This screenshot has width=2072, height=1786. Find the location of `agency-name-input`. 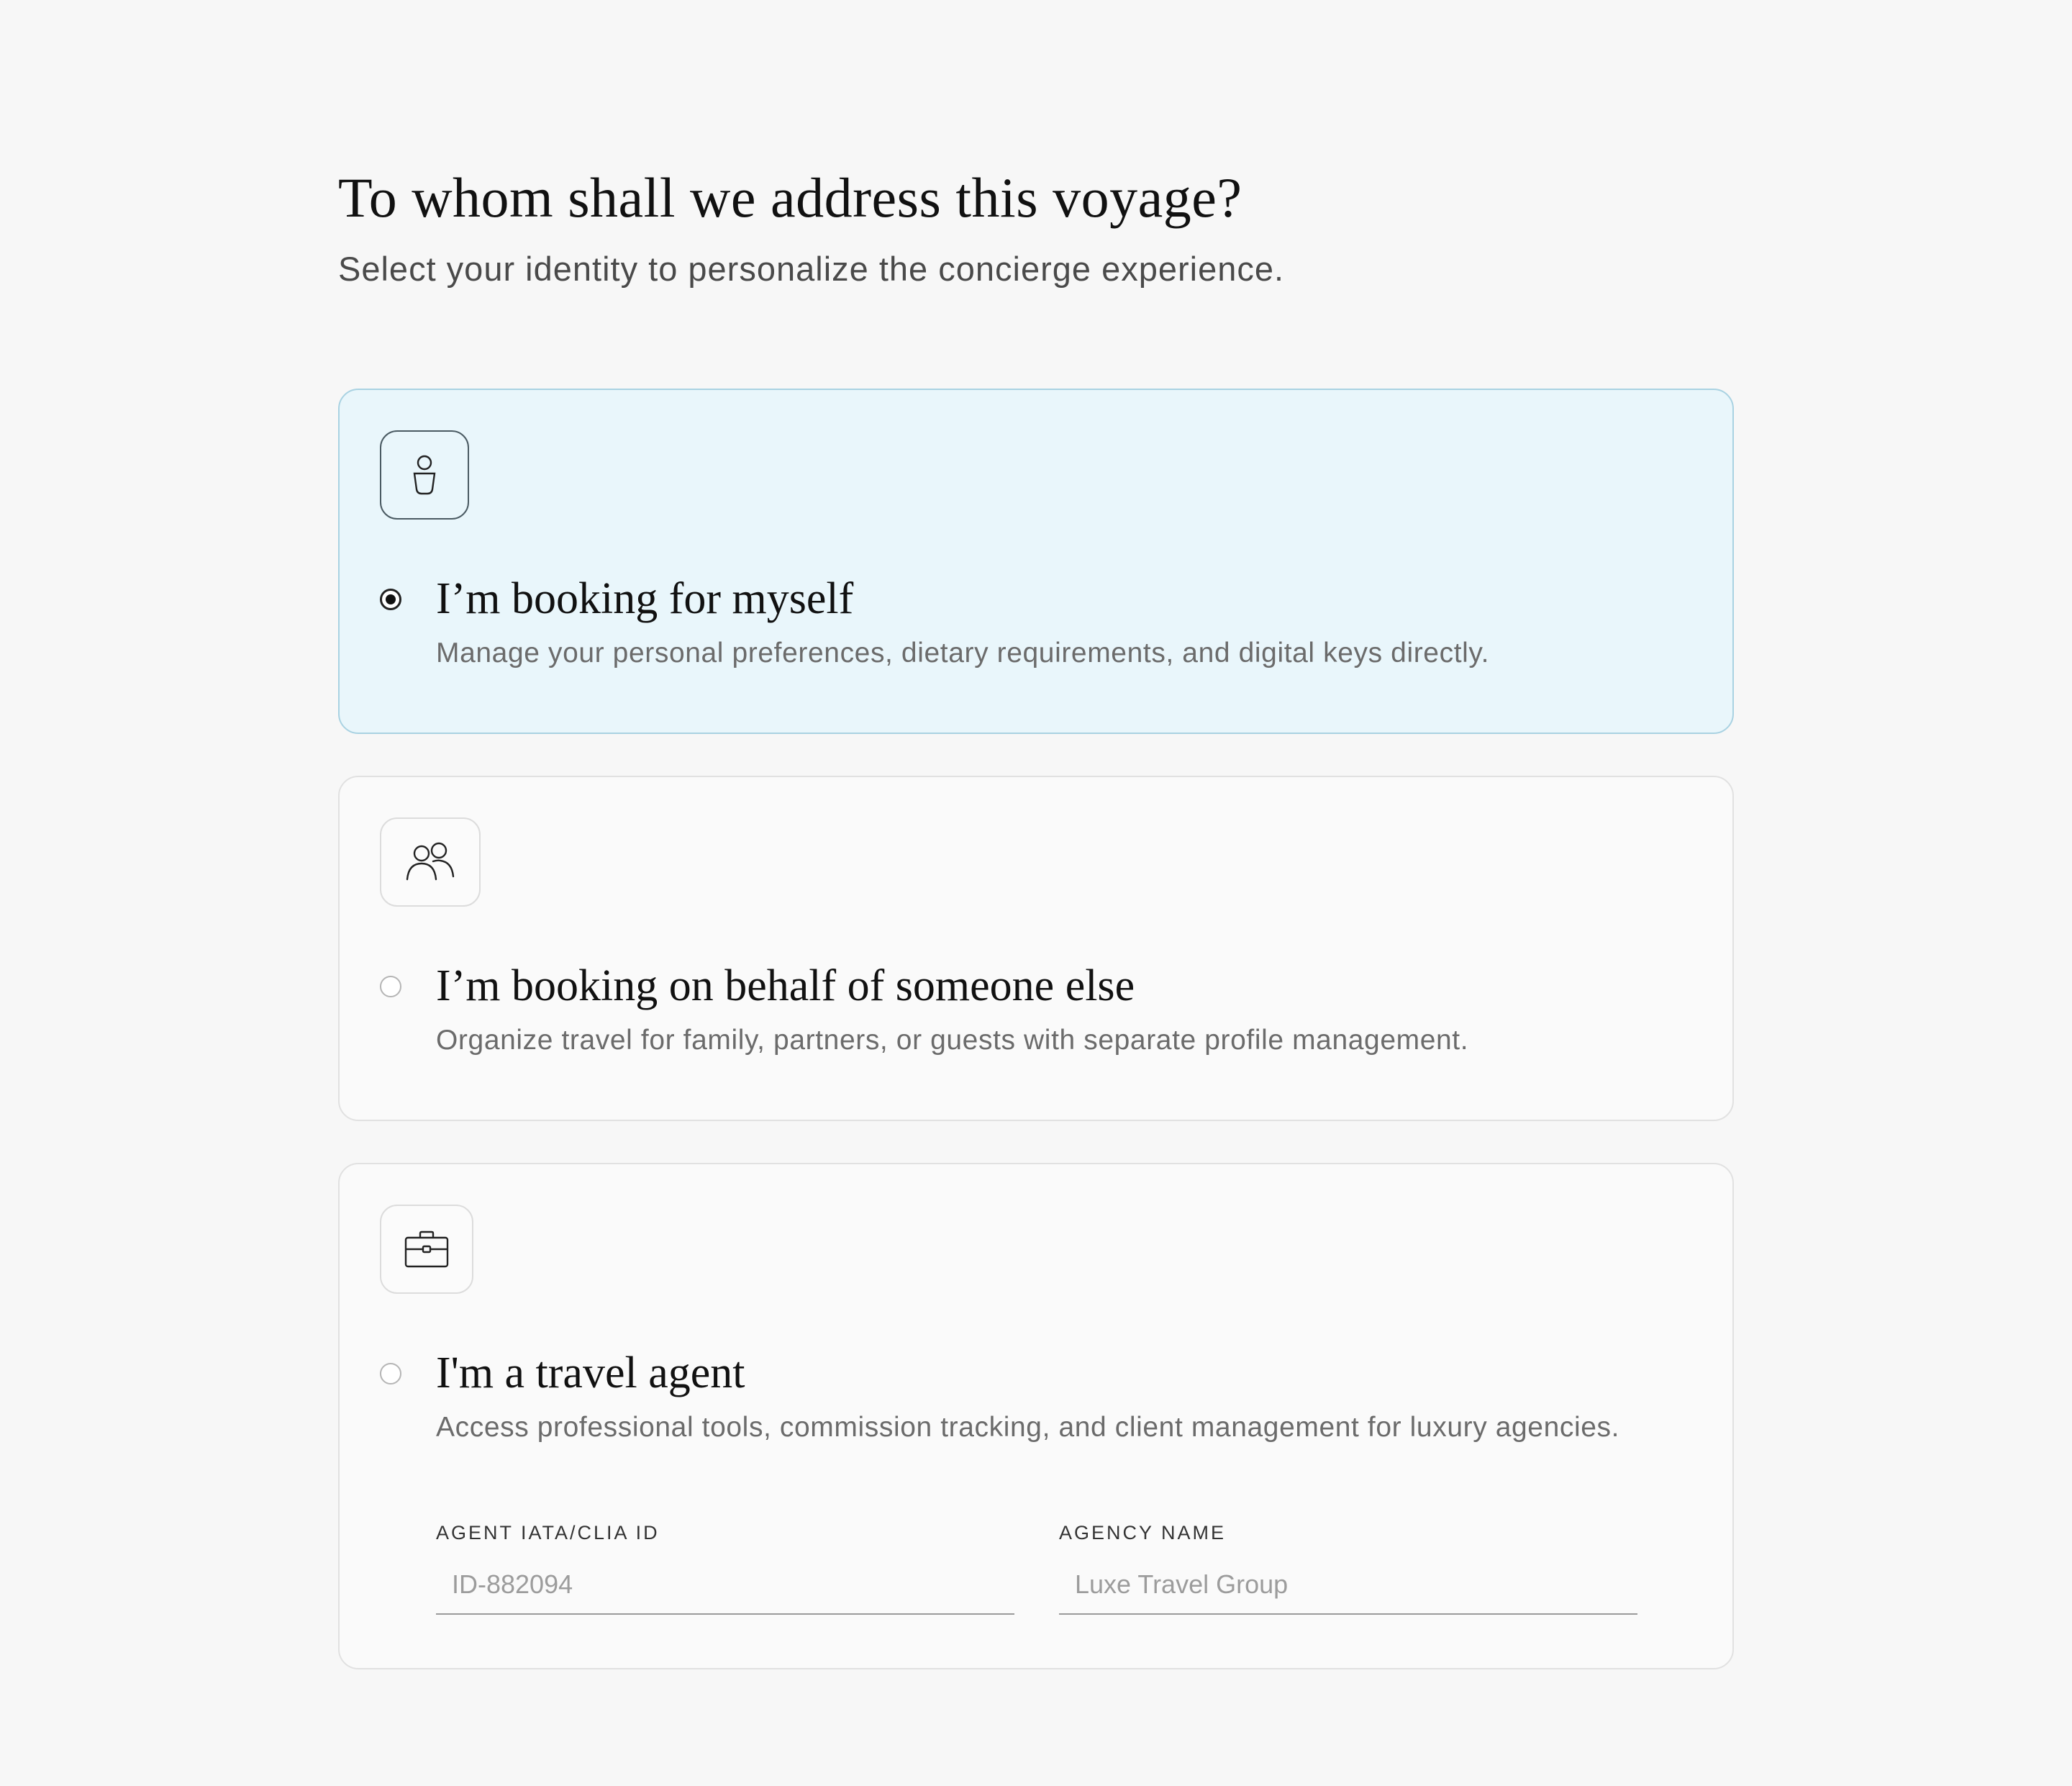

agency-name-input is located at coordinates (1348, 1589).